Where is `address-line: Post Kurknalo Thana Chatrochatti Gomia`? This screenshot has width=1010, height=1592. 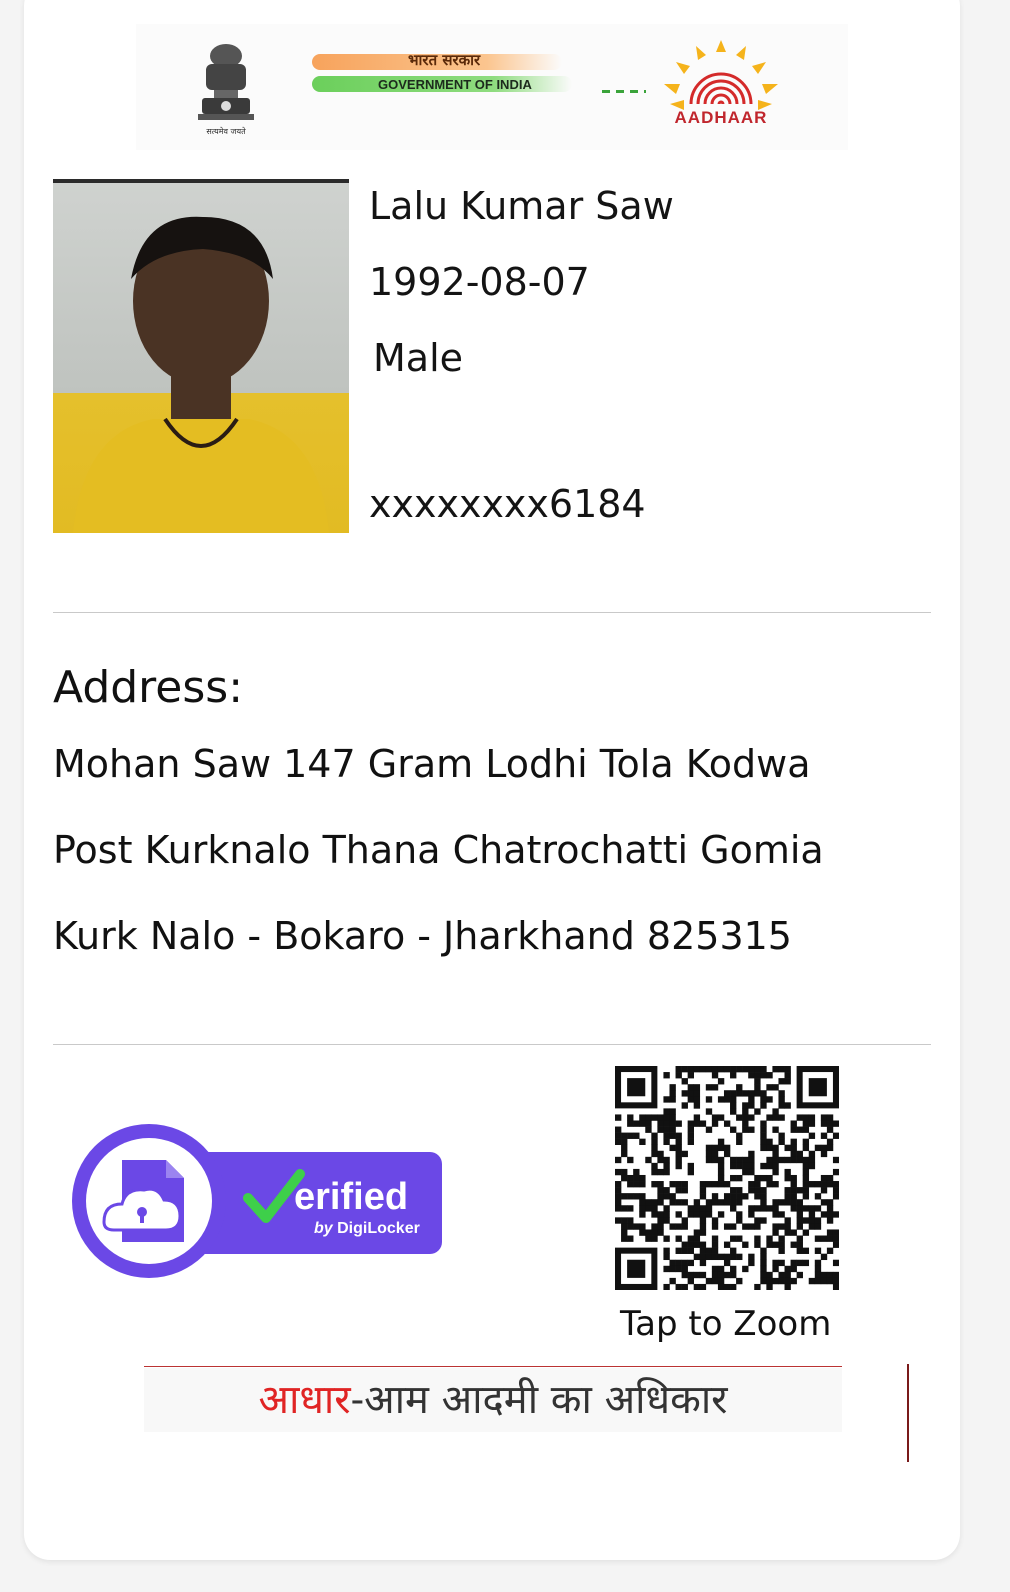 address-line: Post Kurknalo Thana Chatrochatti Gomia is located at coordinates (438, 850).